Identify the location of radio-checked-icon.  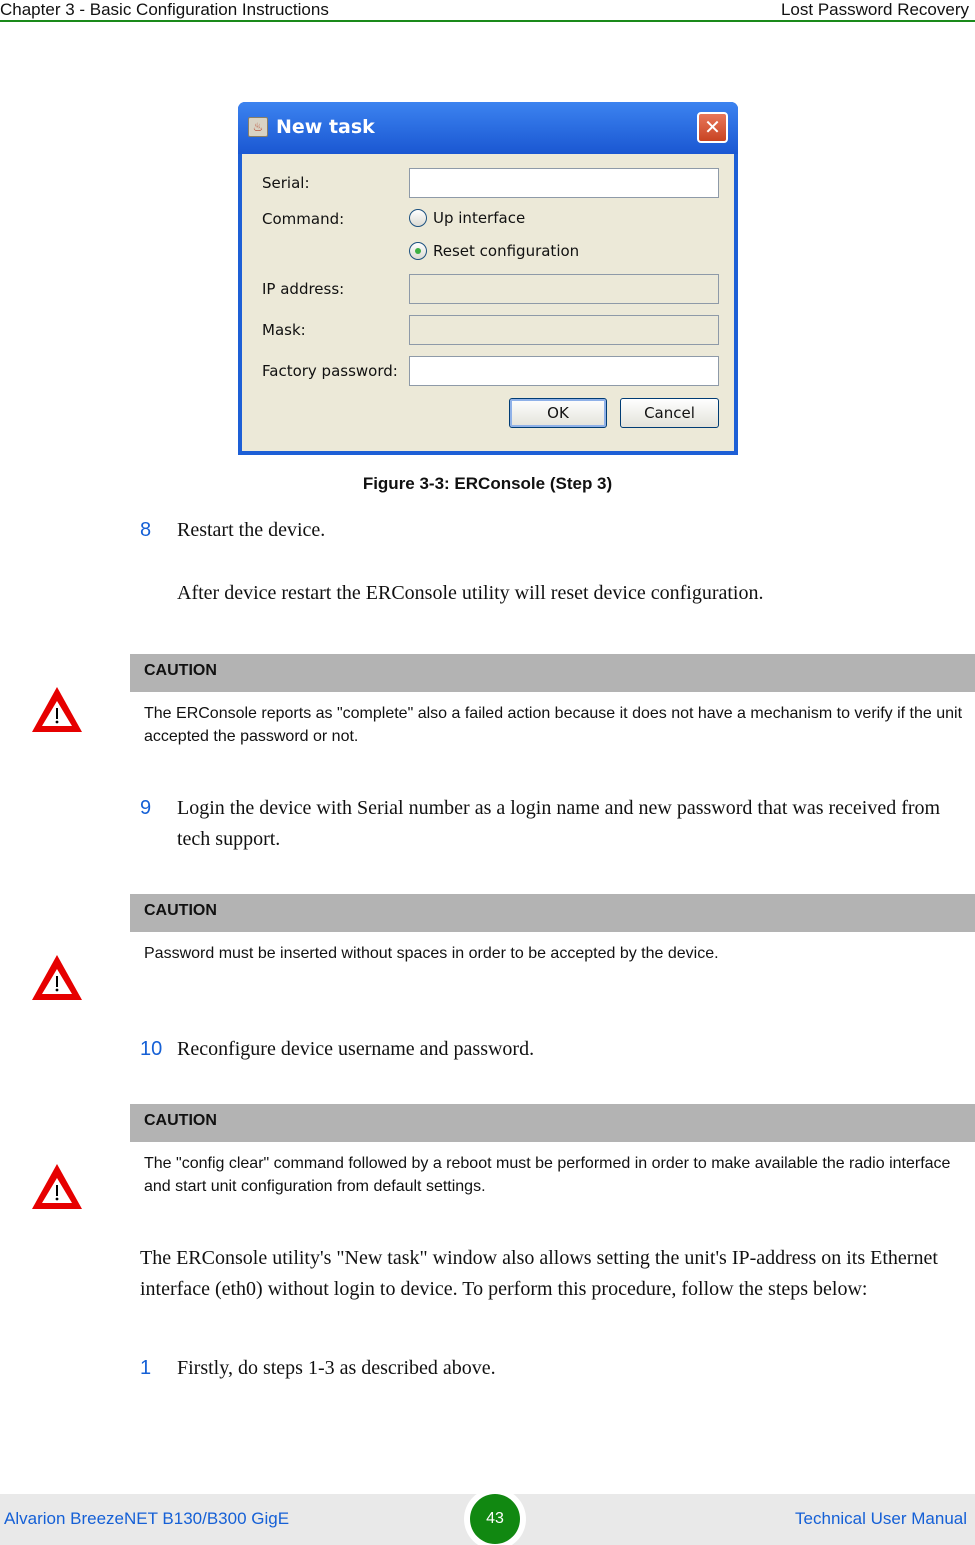
(418, 251).